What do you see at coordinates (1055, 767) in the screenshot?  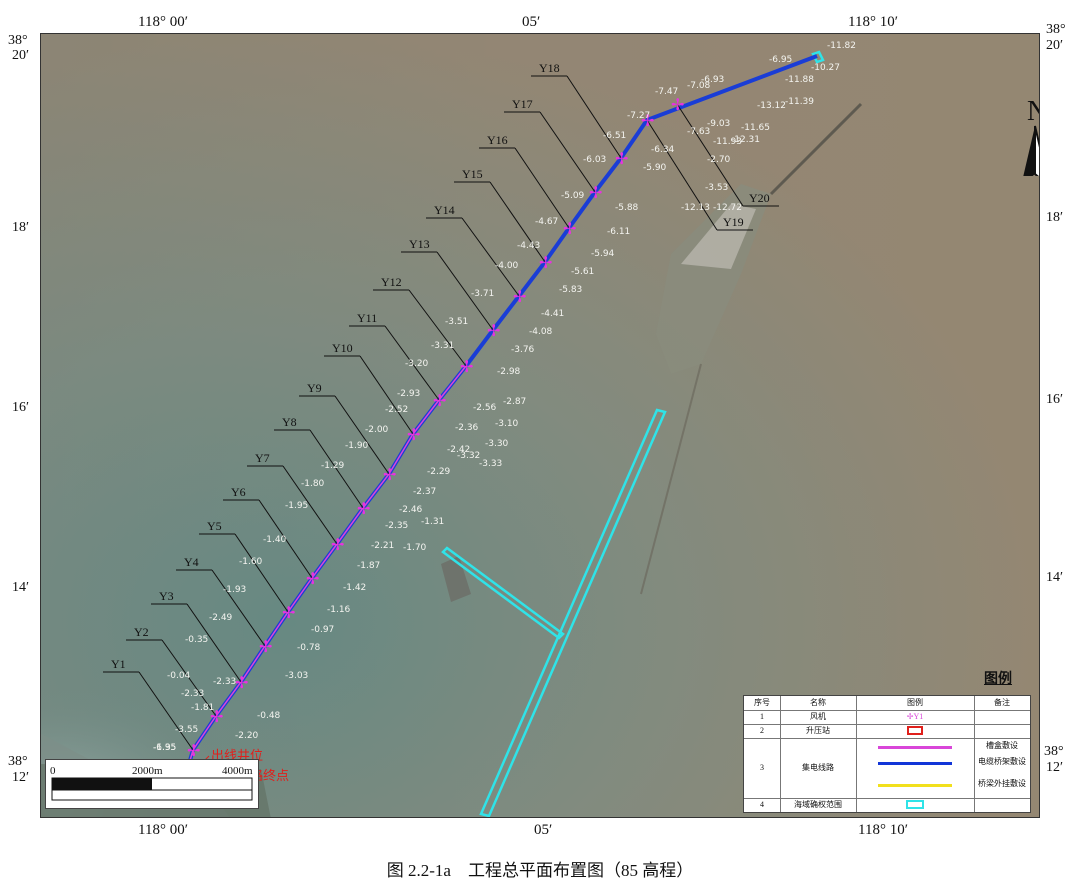 I see `right-lat-12: 12′` at bounding box center [1055, 767].